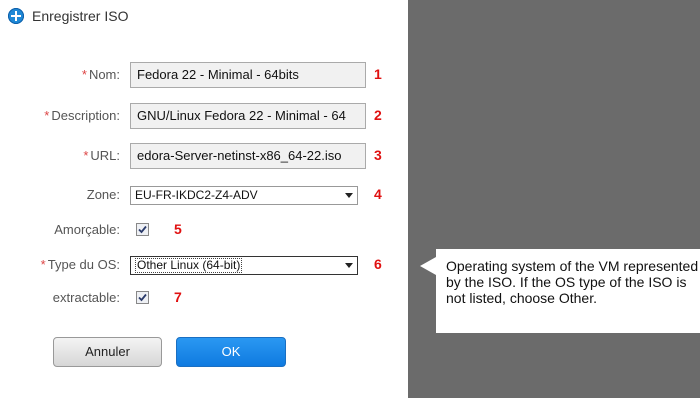 This screenshot has height=398, width=700. I want to click on url-label: * URL:, so click(101, 156).